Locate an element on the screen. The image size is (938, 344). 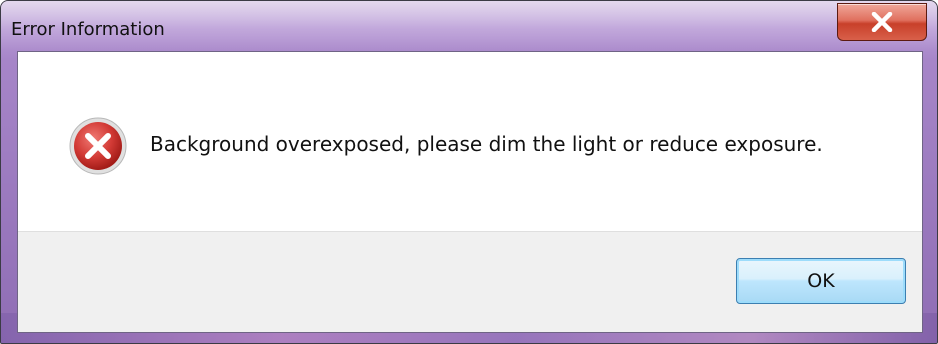
close-button is located at coordinates (882, 22).